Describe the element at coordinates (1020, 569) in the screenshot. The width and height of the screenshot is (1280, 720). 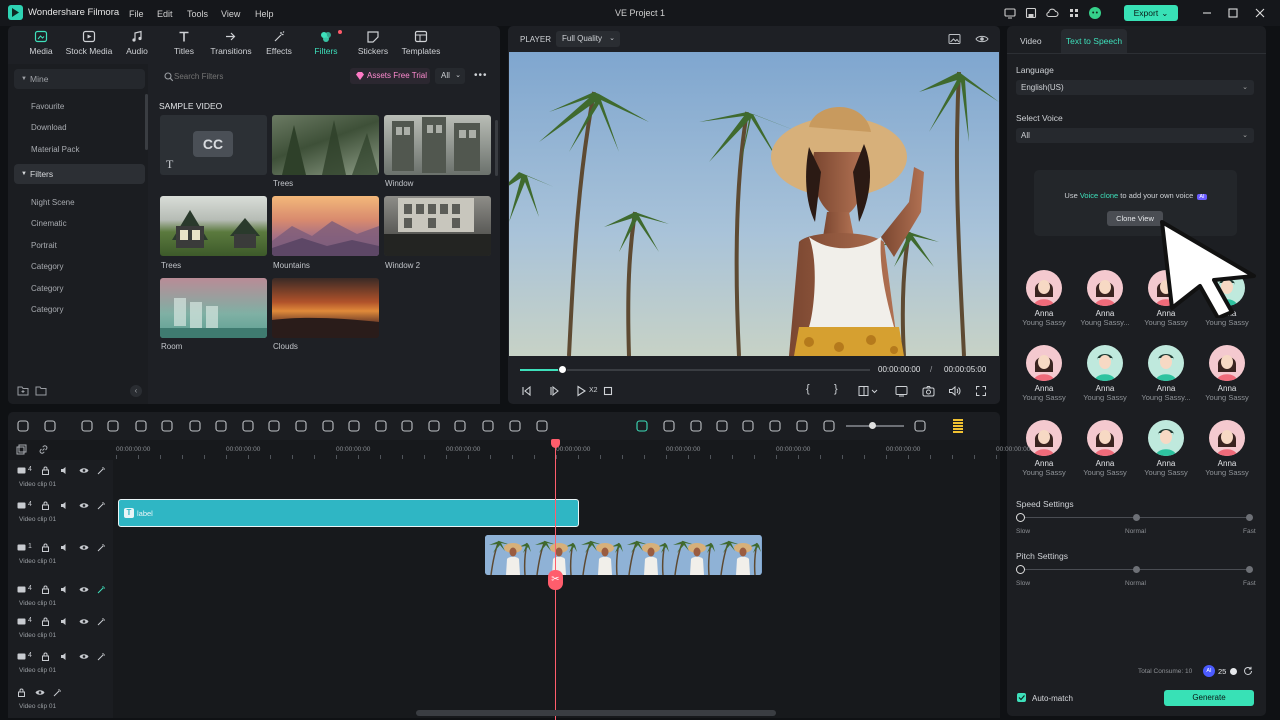
I see `pitch-slider-knob` at that location.